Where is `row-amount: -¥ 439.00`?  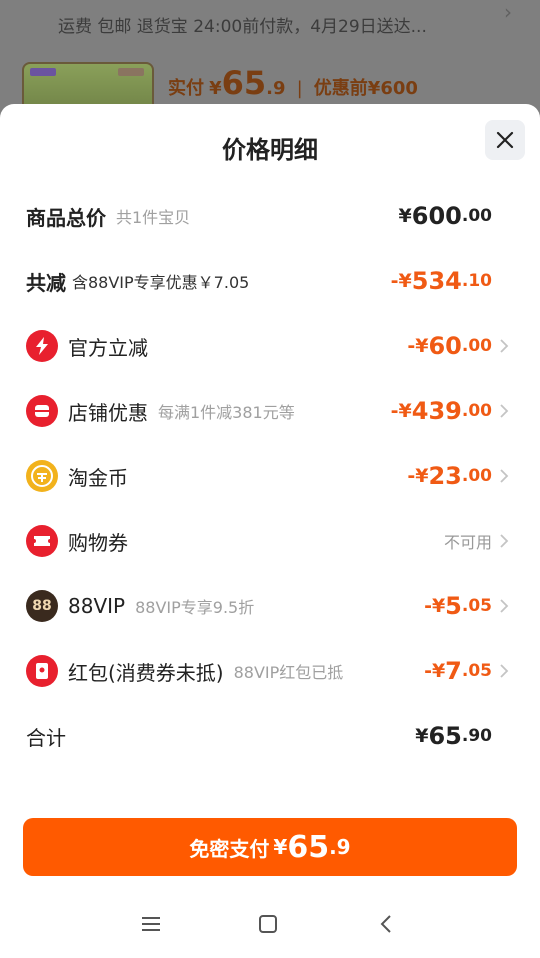 row-amount: -¥ 439.00 is located at coordinates (441, 411).